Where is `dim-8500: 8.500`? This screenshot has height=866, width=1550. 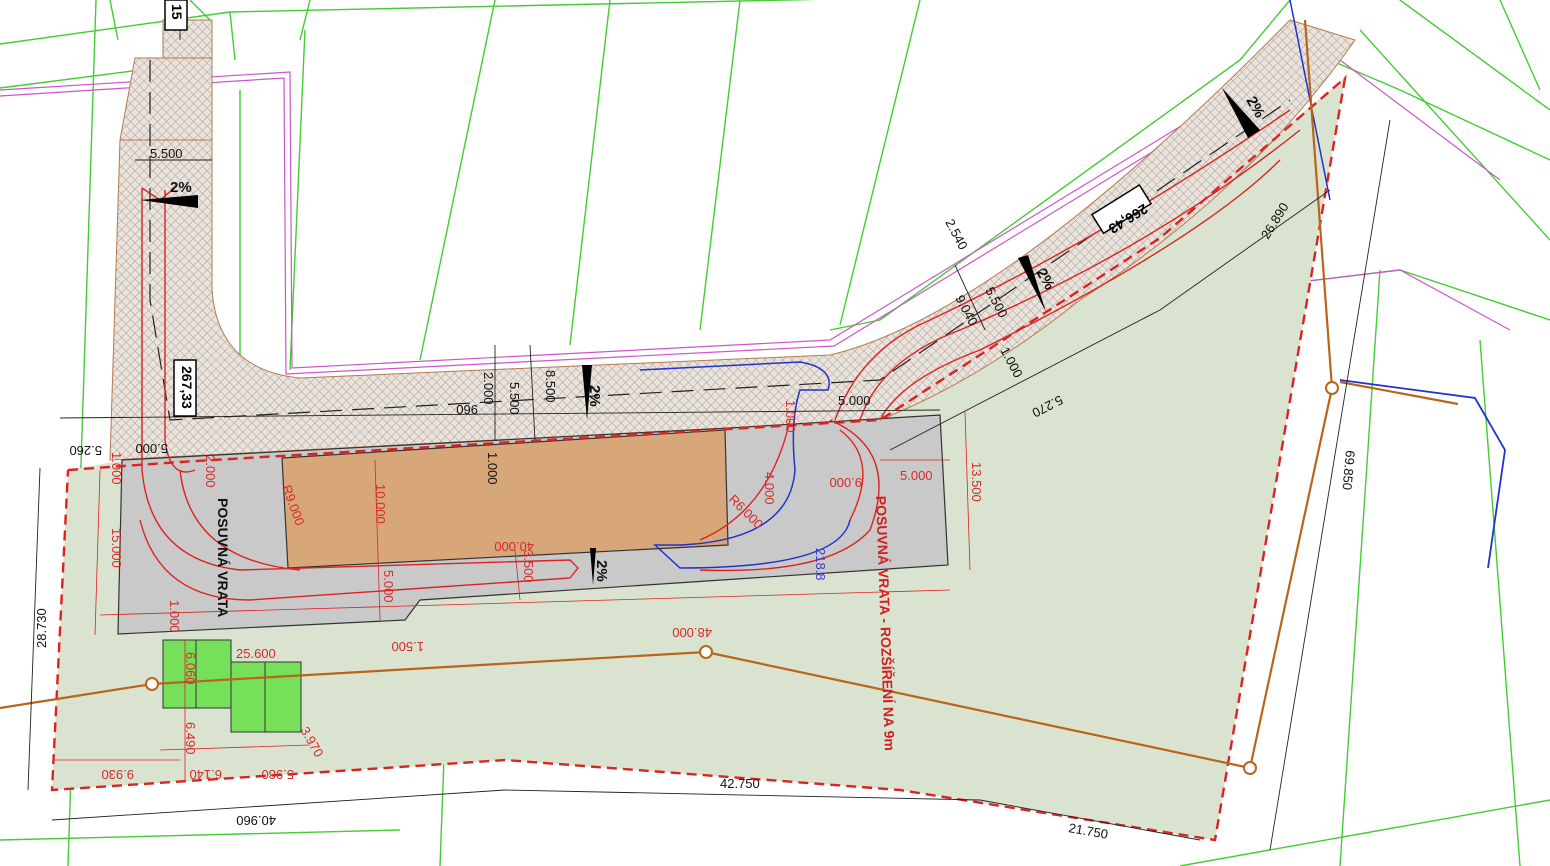
dim-8500: 8.500 is located at coordinates (550, 386).